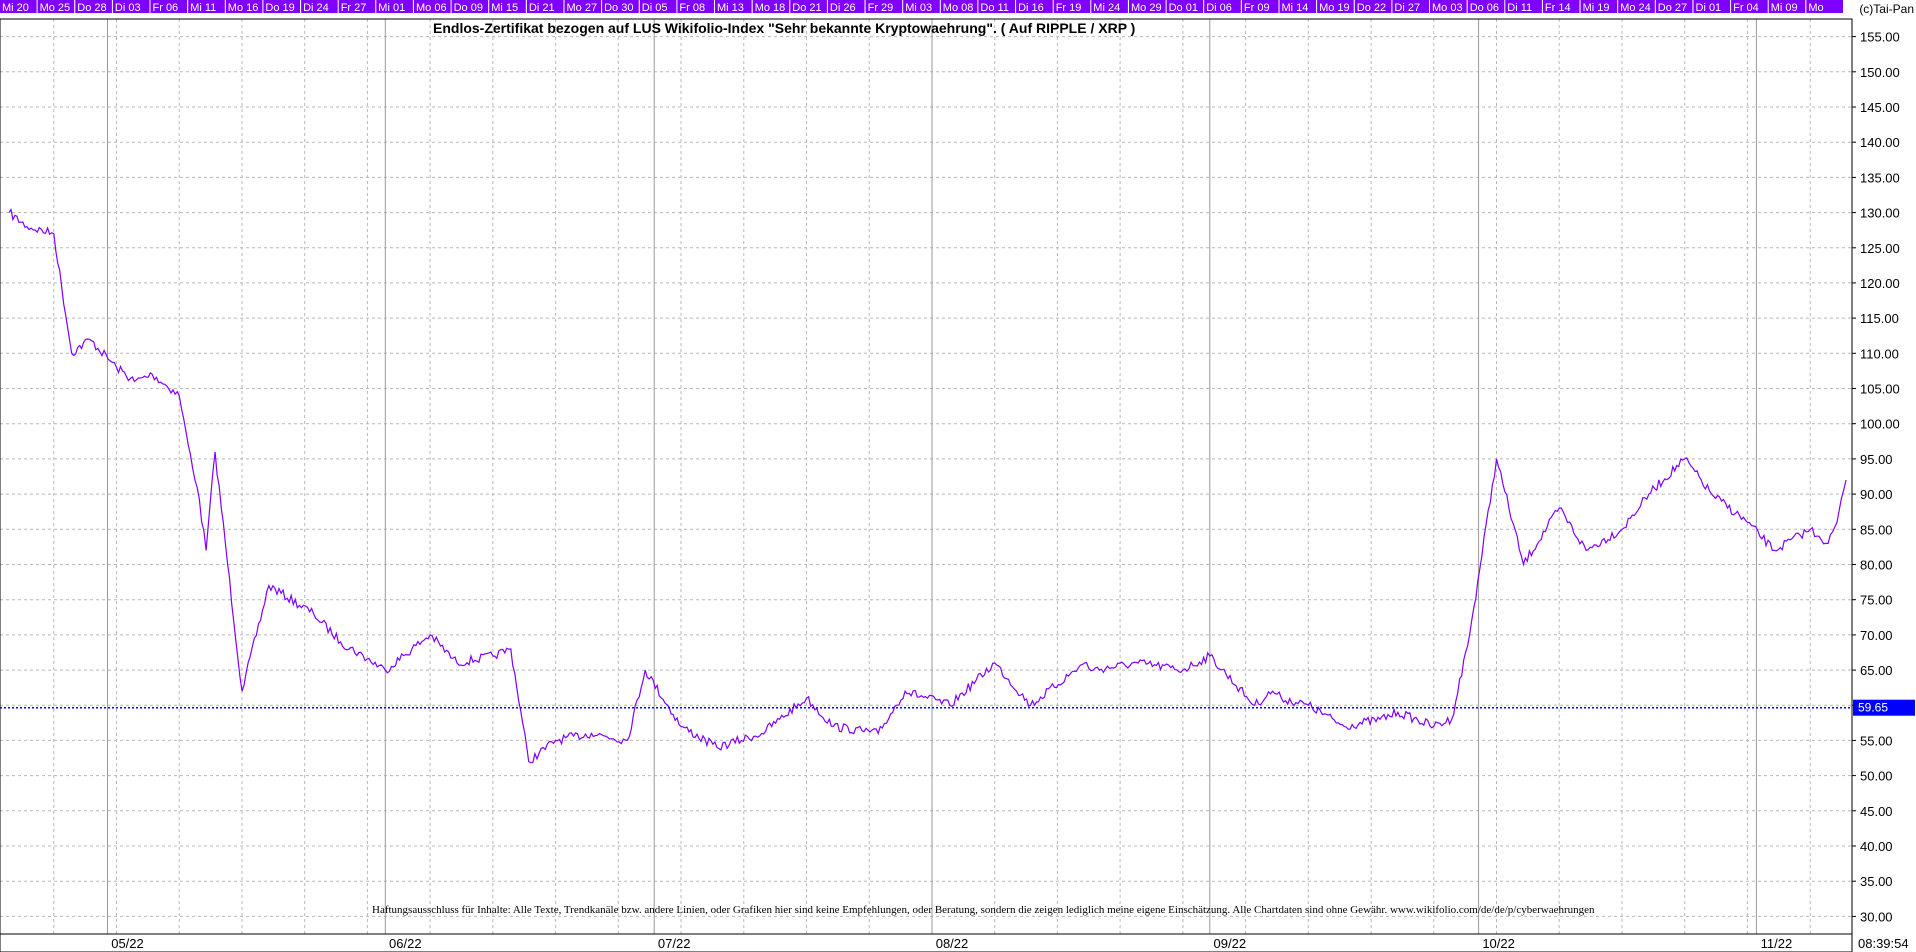 The image size is (1916, 952). I want to click on y-tick-label: 65.00, so click(1876, 670).